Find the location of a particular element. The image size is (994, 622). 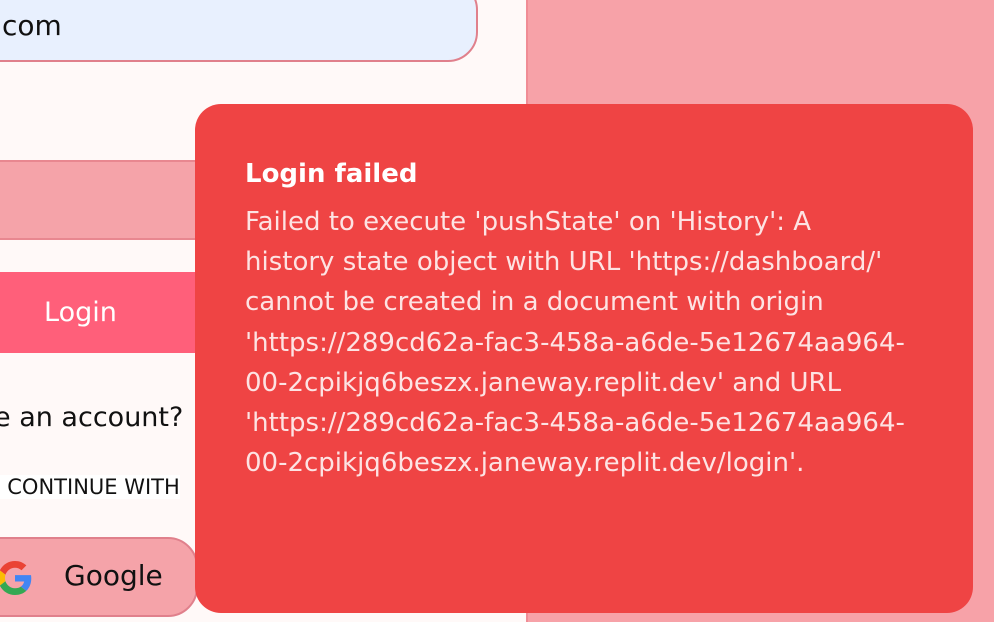

google-login-button: Google is located at coordinates (99, 577).